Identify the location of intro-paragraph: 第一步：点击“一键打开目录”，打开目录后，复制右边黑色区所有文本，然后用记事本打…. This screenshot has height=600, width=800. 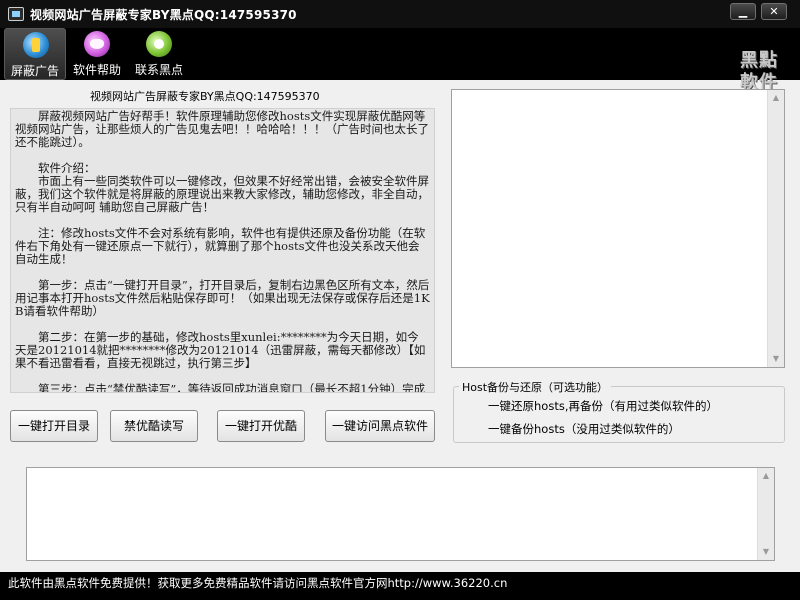
(222, 298).